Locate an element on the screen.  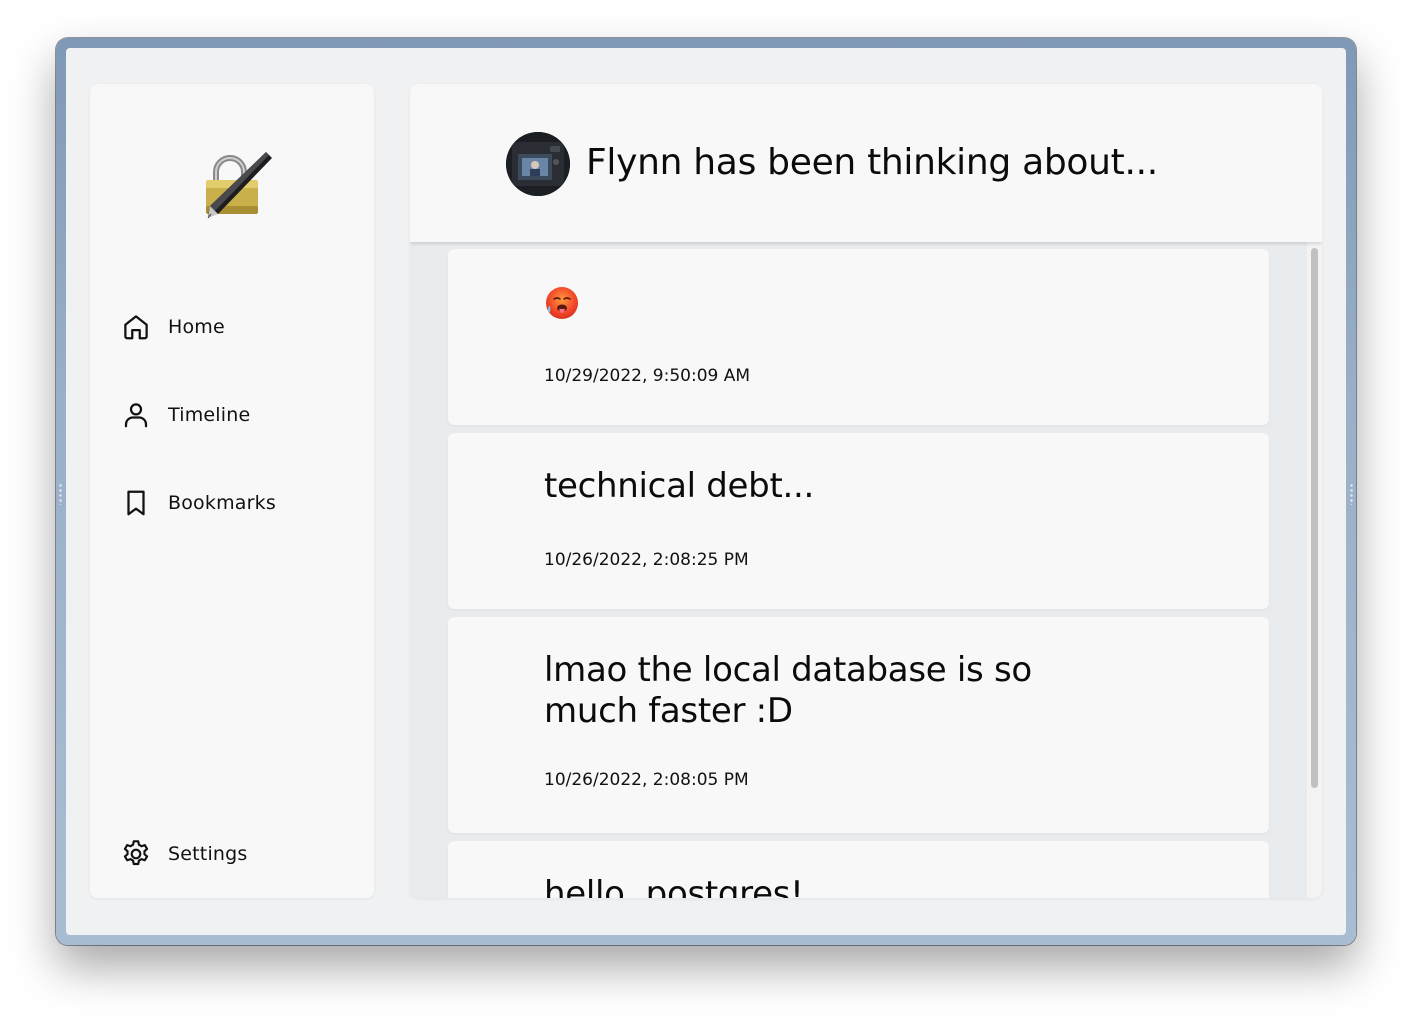
resize-handle-left is located at coordinates (60, 494).